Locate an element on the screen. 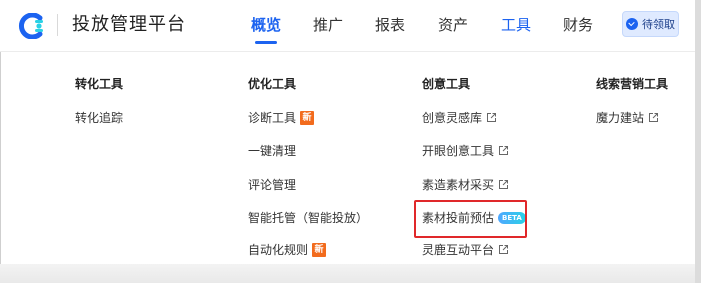 This screenshot has width=701, height=283. page-bottom-background is located at coordinates (347, 273).